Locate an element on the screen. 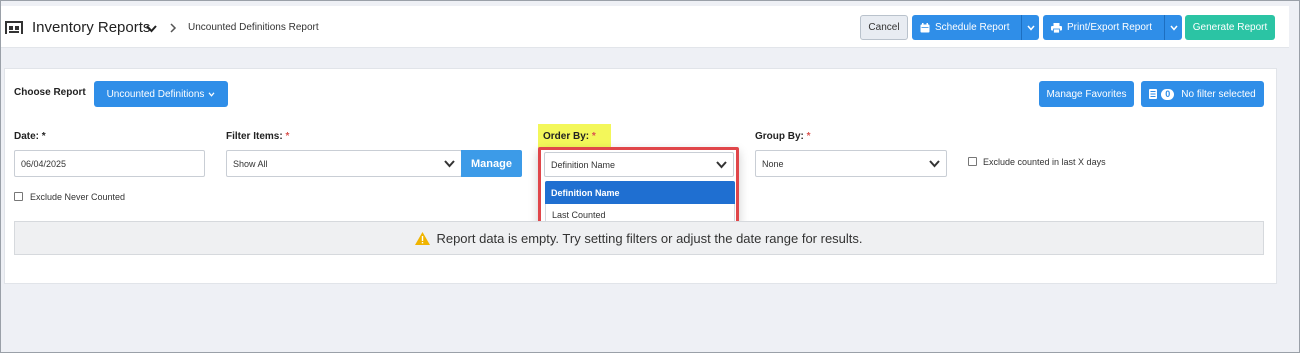  filter-items-value: Show All is located at coordinates (250, 163).